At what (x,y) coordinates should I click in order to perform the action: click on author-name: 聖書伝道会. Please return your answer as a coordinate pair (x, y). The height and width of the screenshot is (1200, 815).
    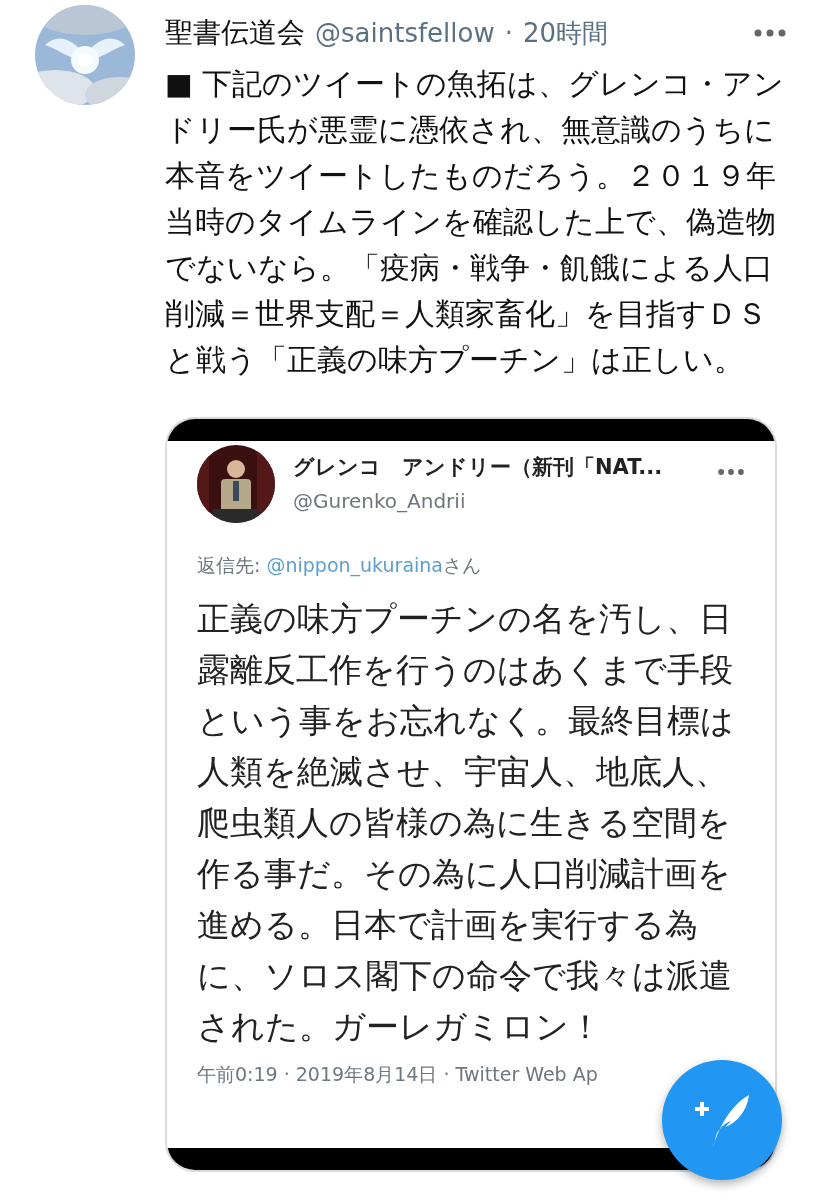
    Looking at the image, I should click on (235, 33).